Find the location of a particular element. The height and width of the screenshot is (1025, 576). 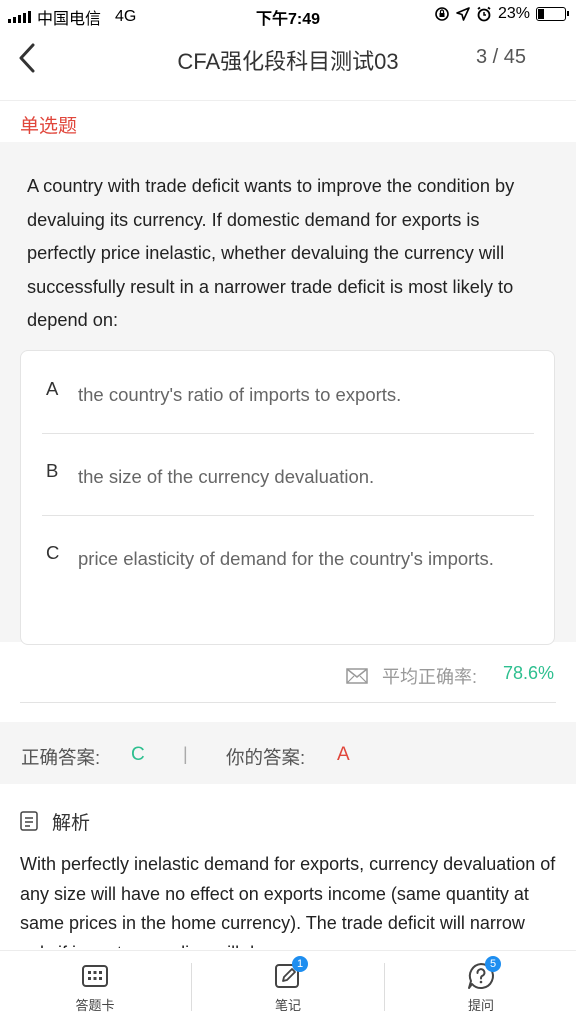

battery-percent: 23% is located at coordinates (513, 13).